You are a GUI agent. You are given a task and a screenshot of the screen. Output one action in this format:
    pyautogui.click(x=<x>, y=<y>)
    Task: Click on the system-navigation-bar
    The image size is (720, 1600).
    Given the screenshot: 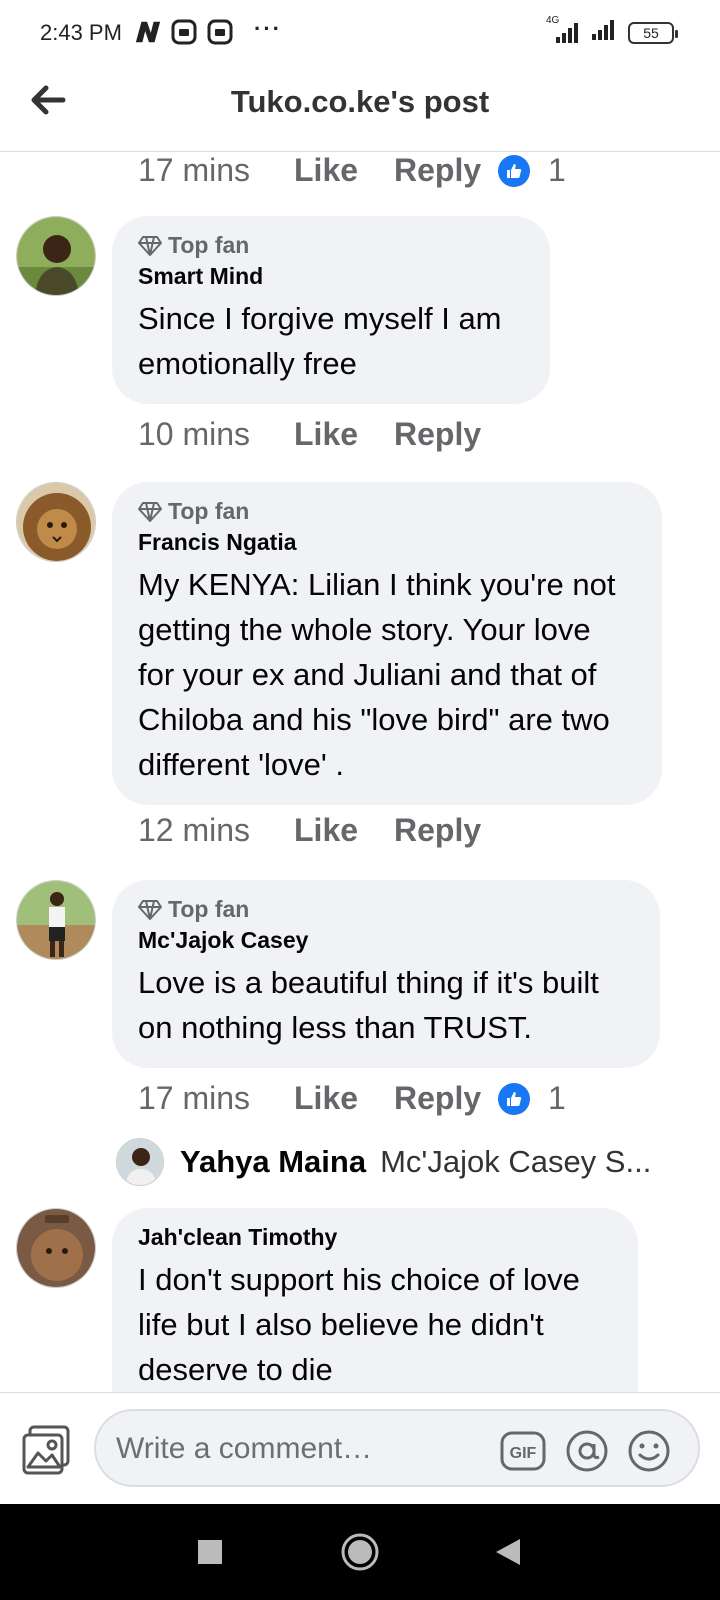 What is the action you would take?
    pyautogui.click(x=360, y=1552)
    